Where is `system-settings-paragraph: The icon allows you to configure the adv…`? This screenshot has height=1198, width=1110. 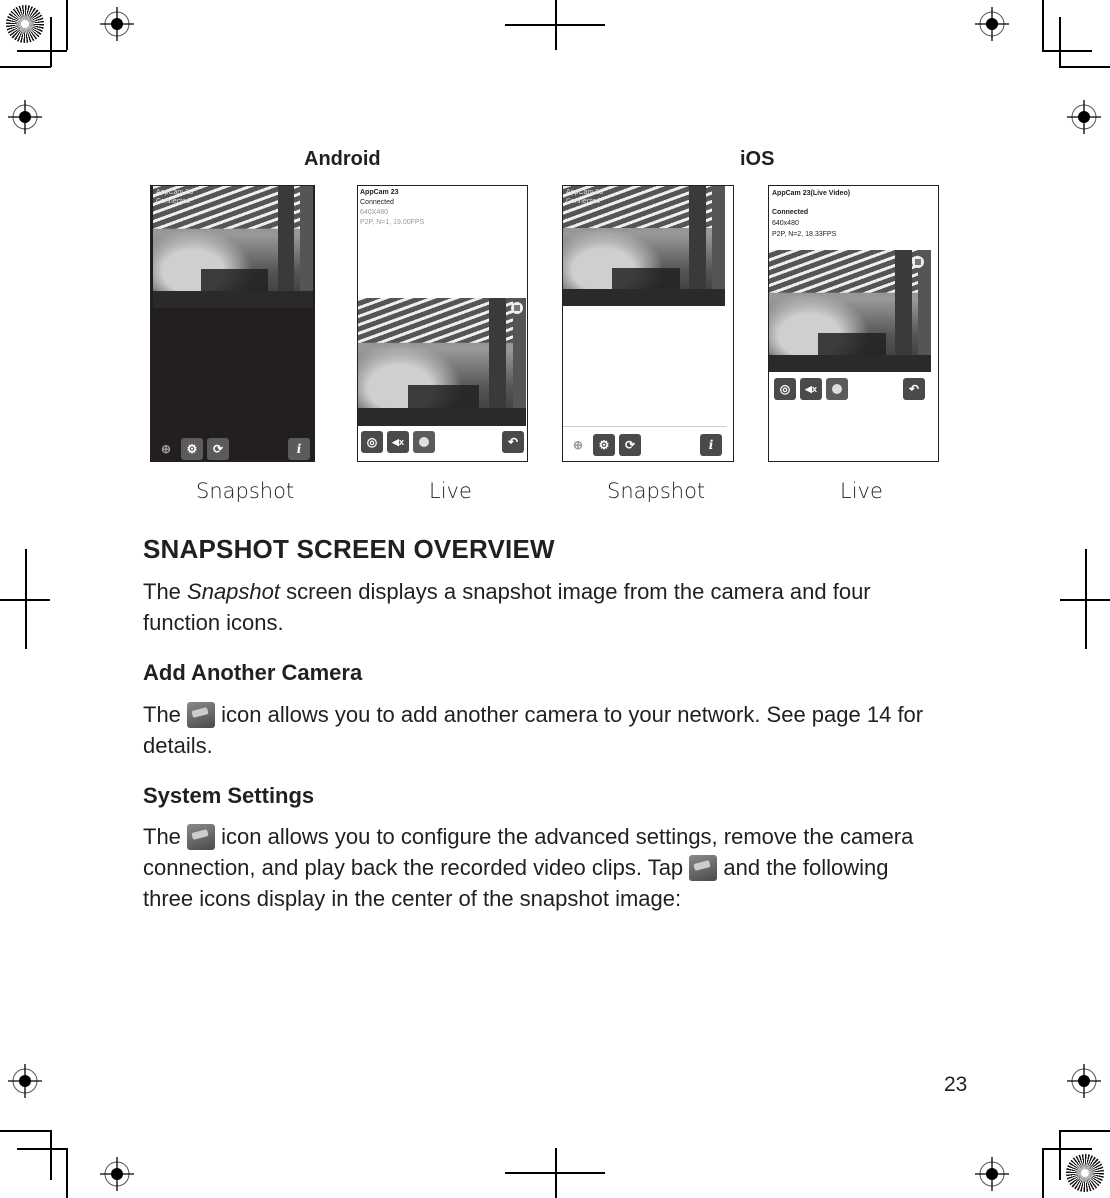 system-settings-paragraph: The icon allows you to configure the adv… is located at coordinates (558, 867).